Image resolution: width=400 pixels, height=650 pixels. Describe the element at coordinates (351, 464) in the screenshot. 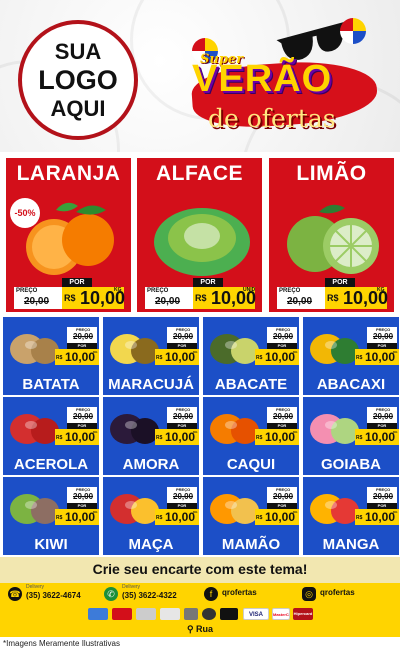

I see `product-name: GOIABA` at that location.